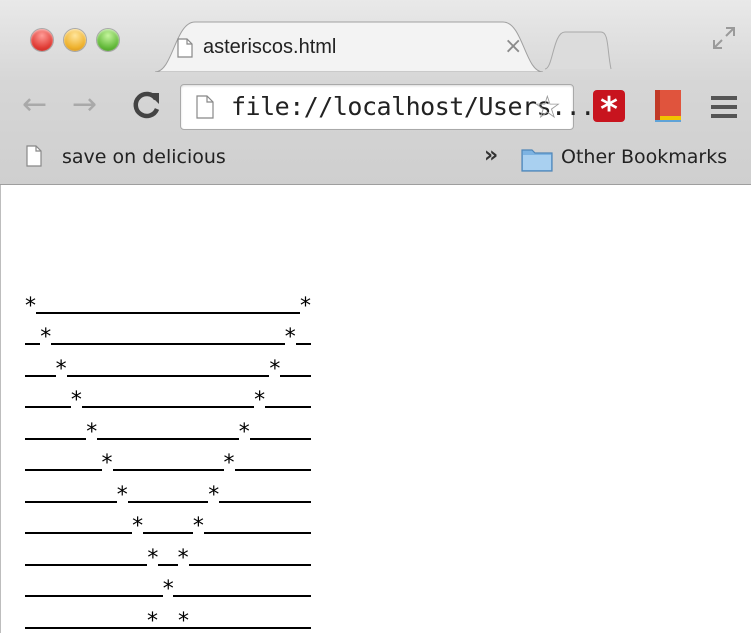  I want to click on zoom-window-button, so click(108, 40).